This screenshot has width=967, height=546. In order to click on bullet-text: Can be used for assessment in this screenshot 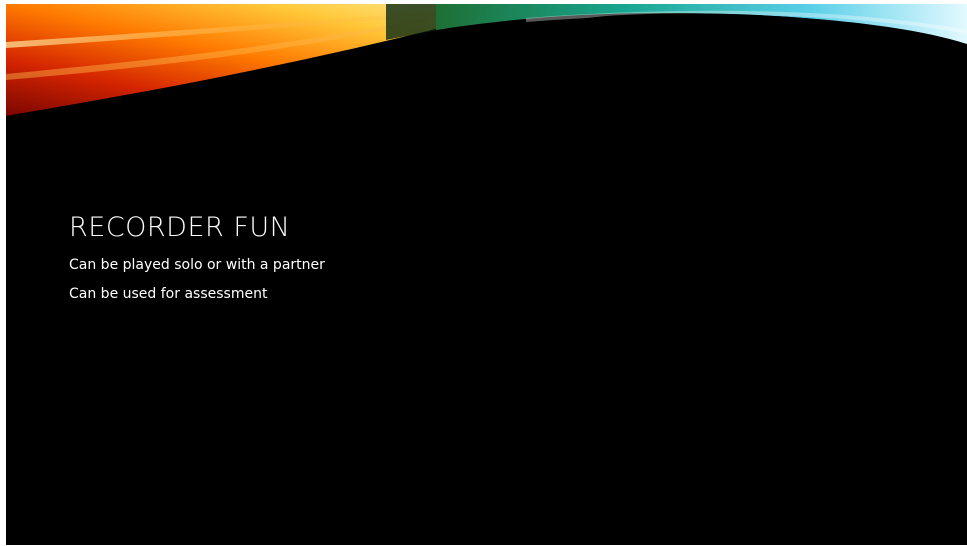, I will do `click(168, 294)`.